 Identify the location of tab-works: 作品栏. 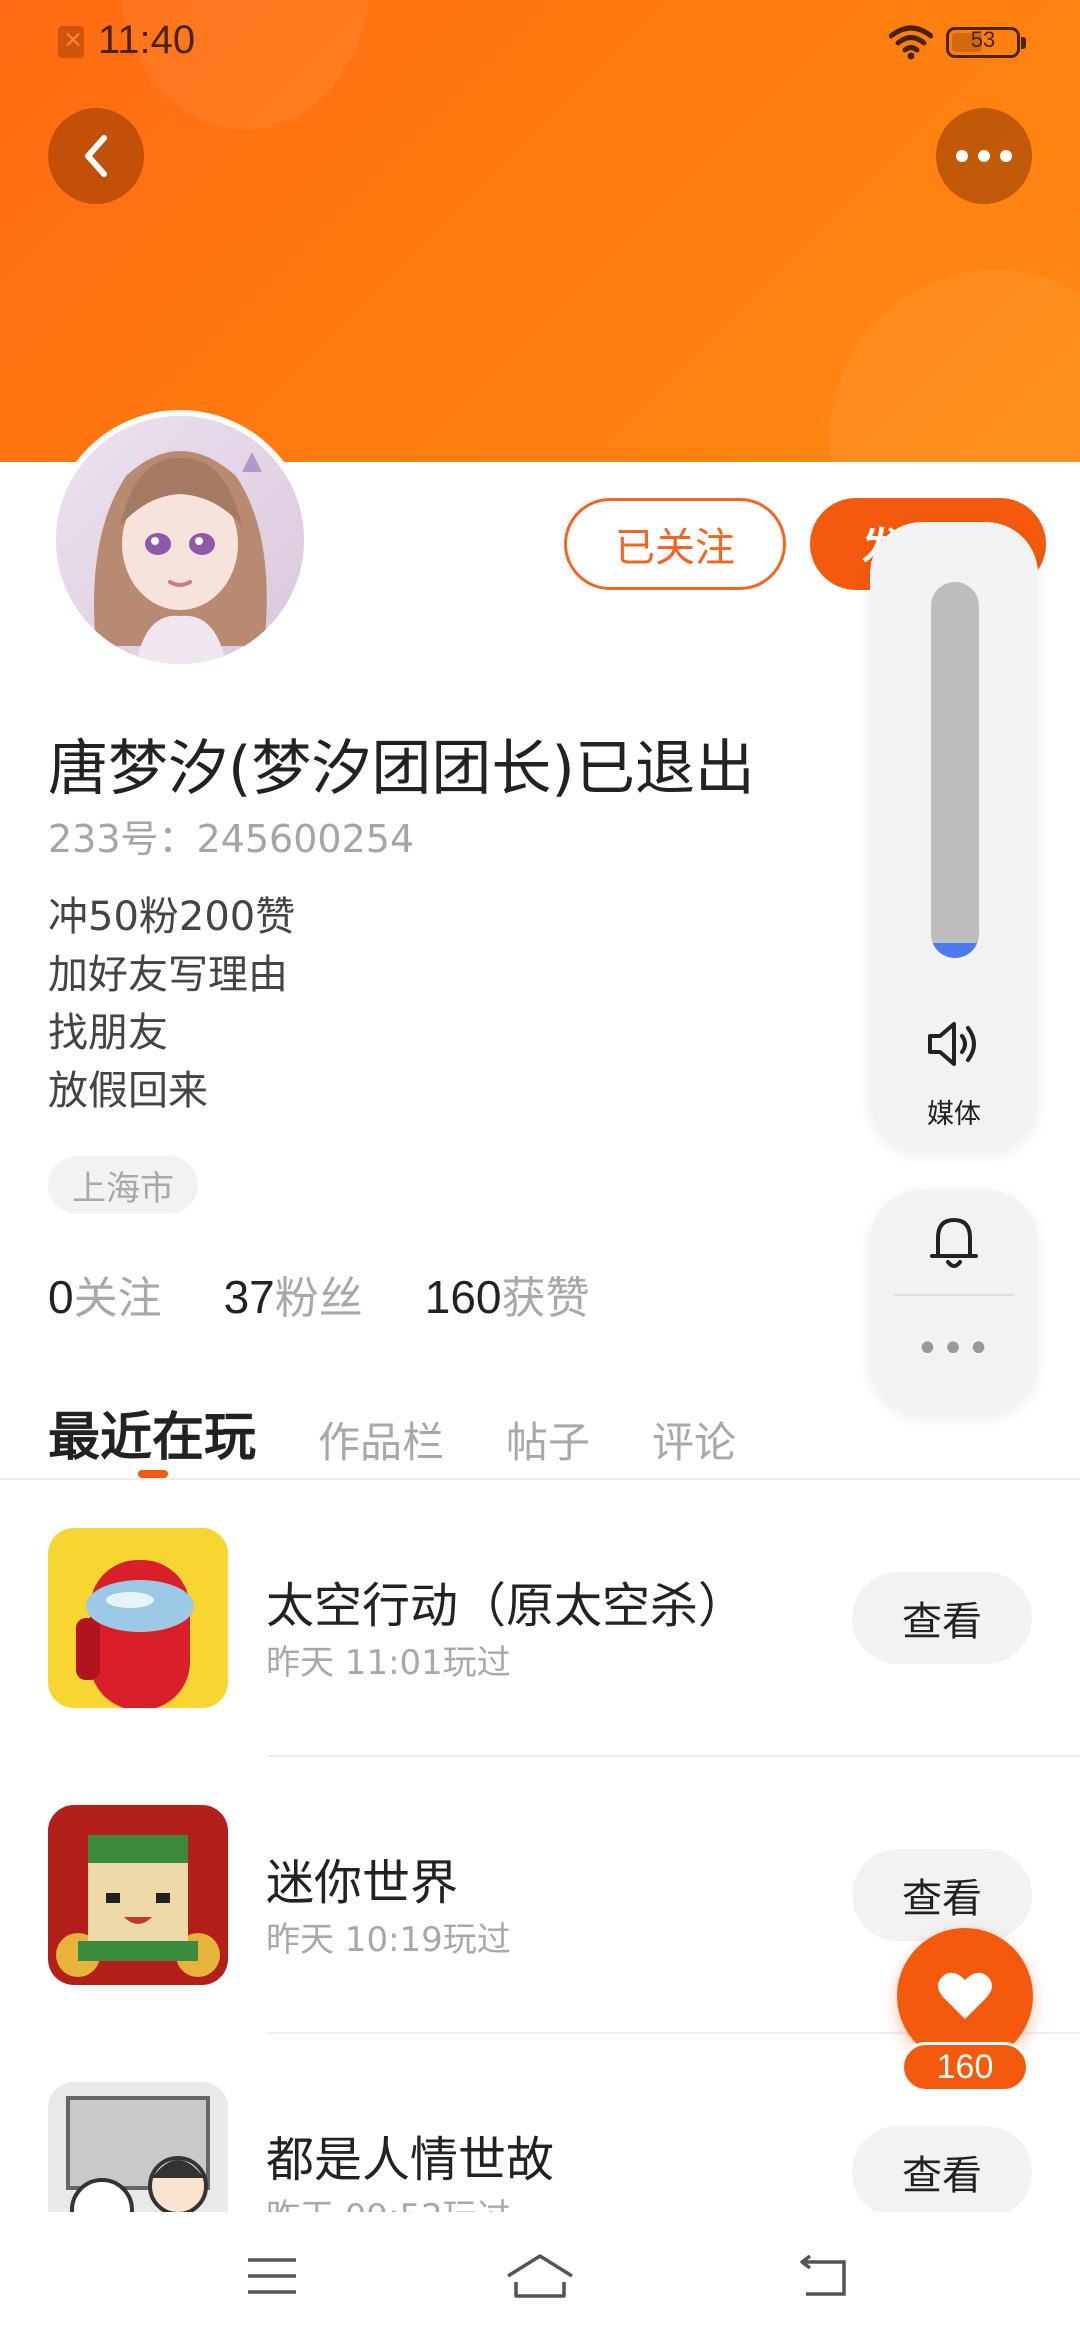
(381, 1444).